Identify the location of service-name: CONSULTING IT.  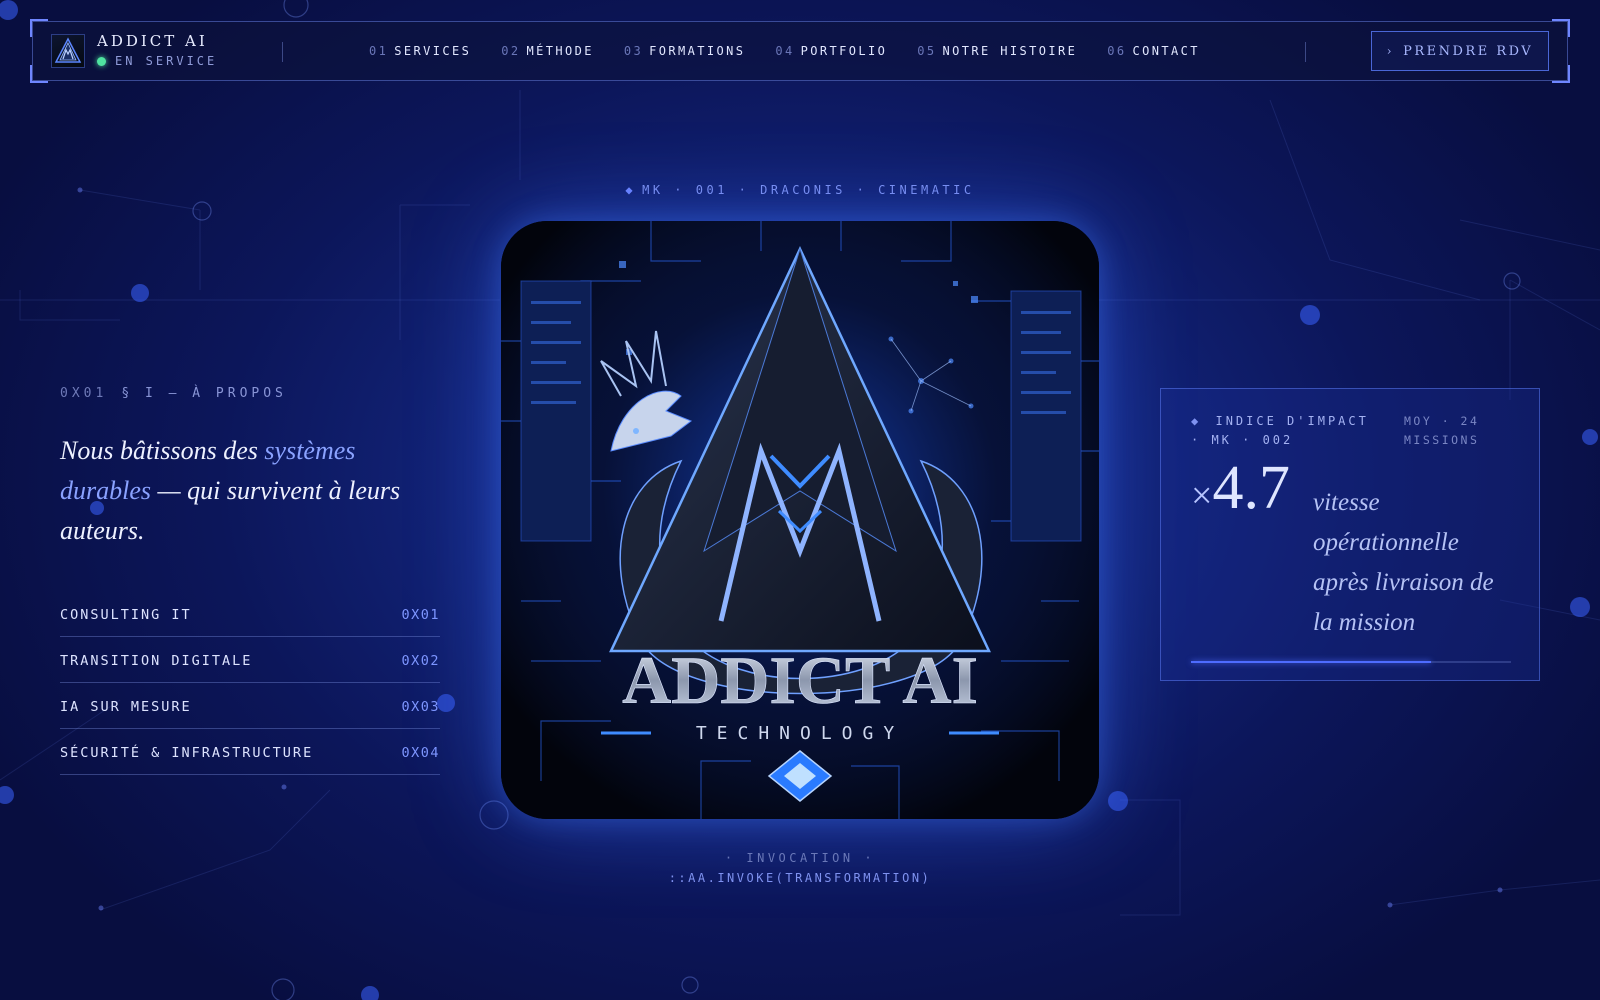
(126, 614).